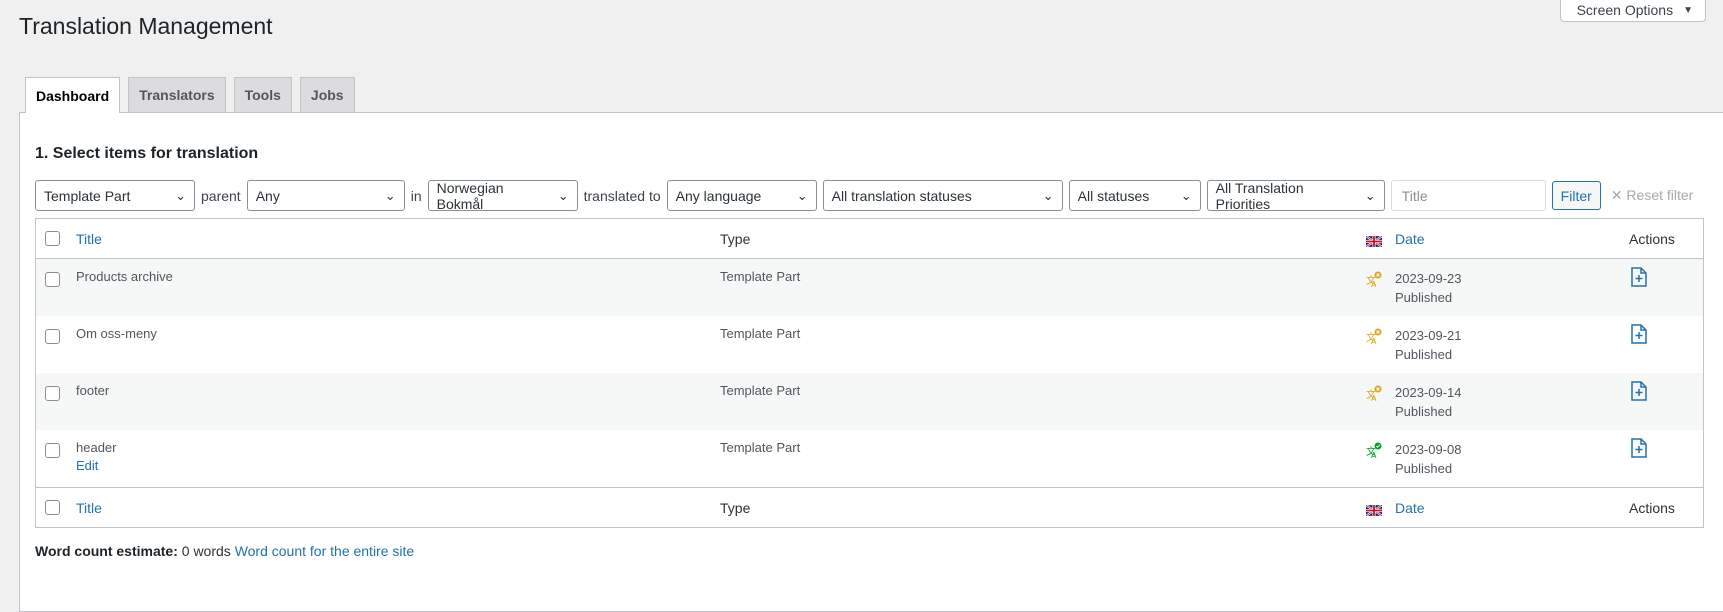 The height and width of the screenshot is (612, 1723). I want to click on select-all-checkbox-footer, so click(52, 507).